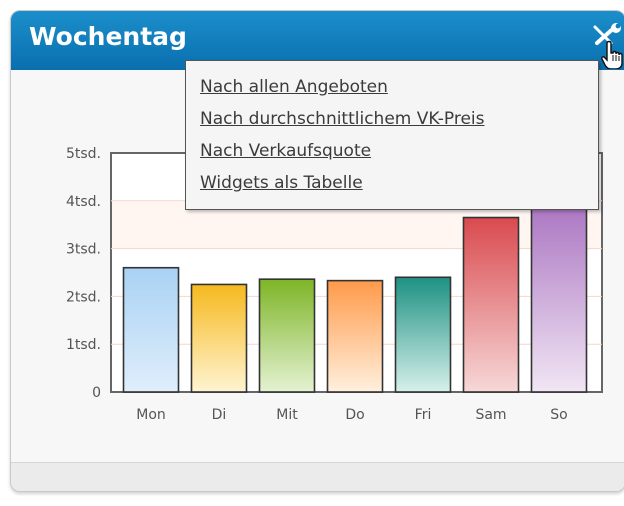  What do you see at coordinates (491, 304) in the screenshot?
I see `bar-sam` at bounding box center [491, 304].